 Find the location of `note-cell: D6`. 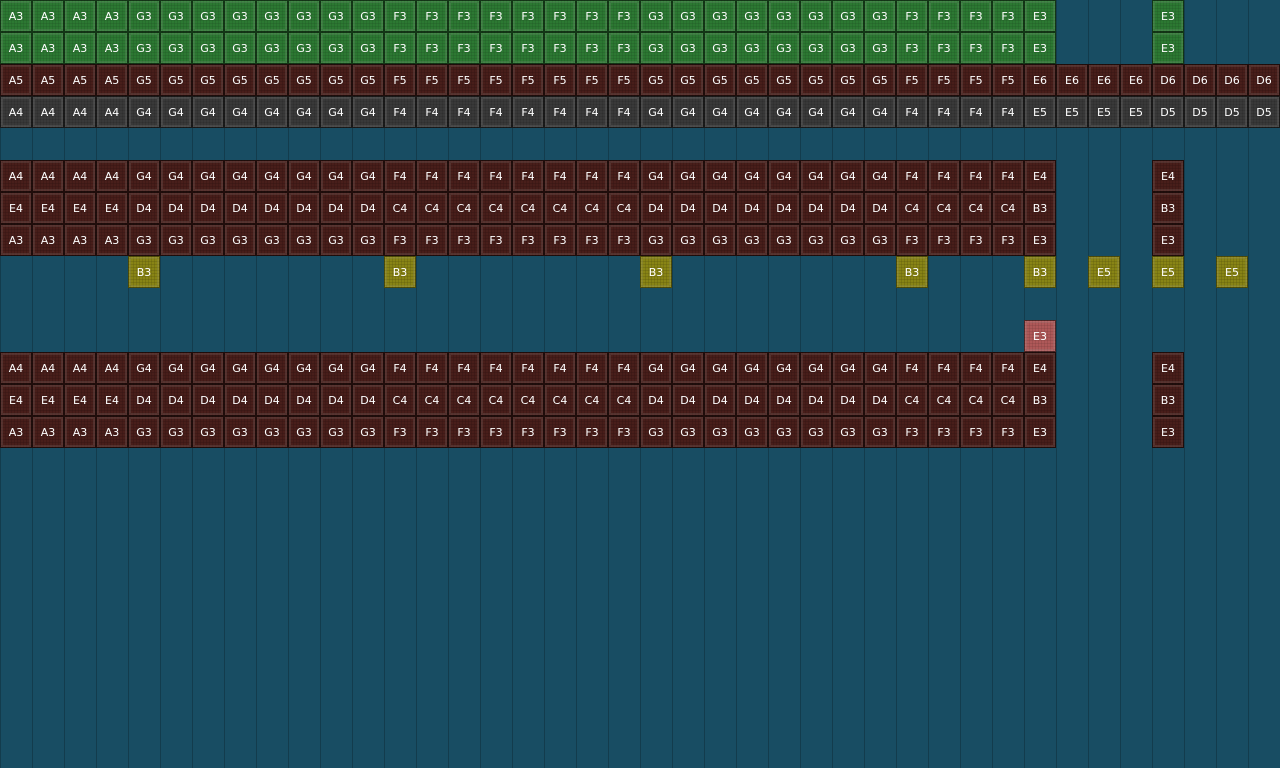

note-cell: D6 is located at coordinates (1168, 80).